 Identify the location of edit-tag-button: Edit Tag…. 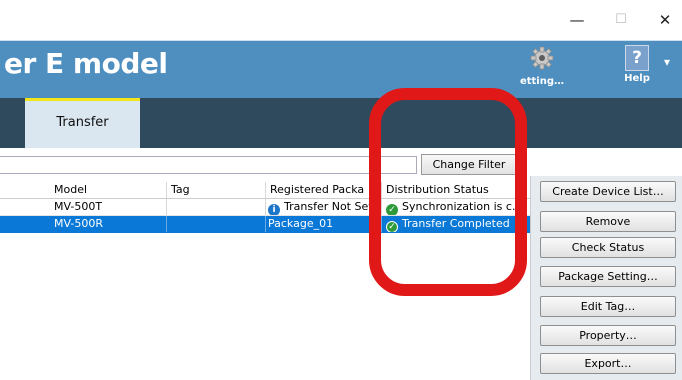
(608, 306).